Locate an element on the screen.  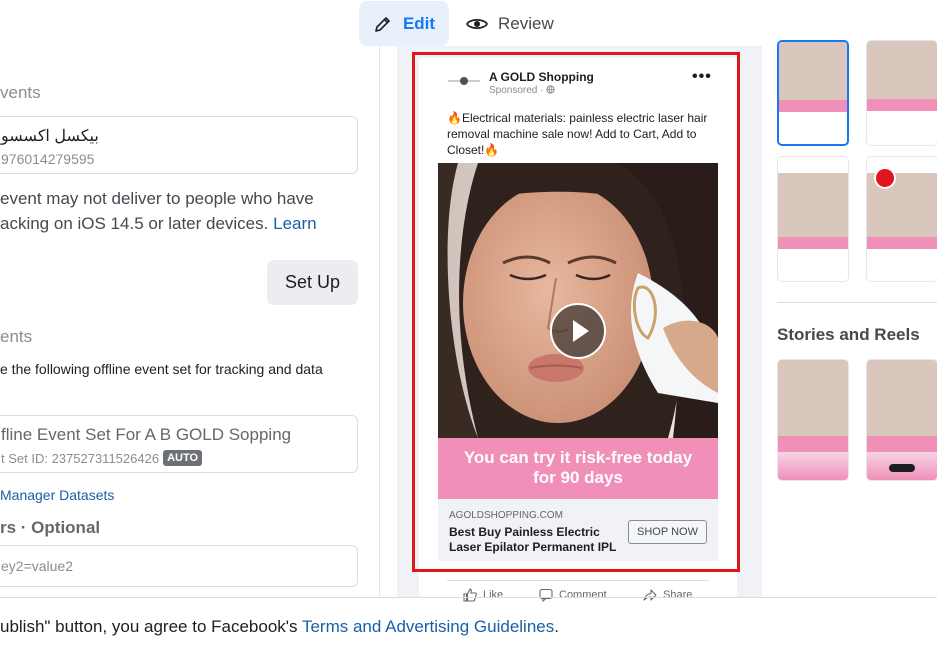
thumbs-up-icon is located at coordinates (470, 595).